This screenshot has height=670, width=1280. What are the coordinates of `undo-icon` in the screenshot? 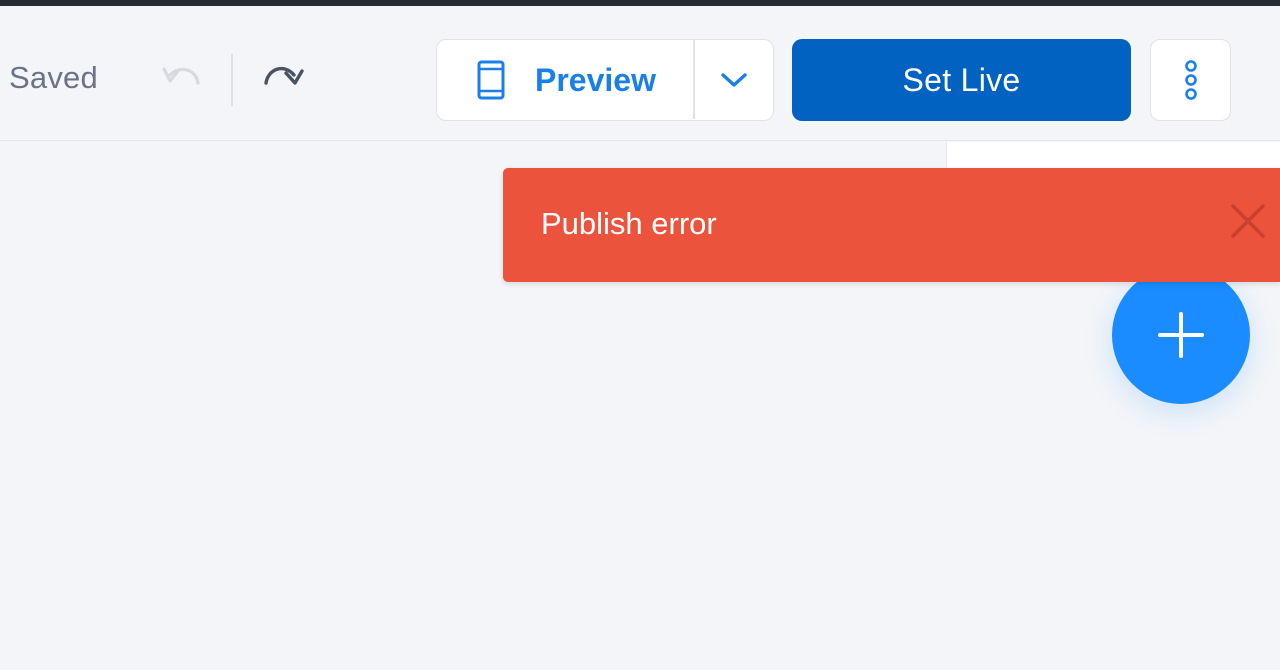 It's located at (181, 76).